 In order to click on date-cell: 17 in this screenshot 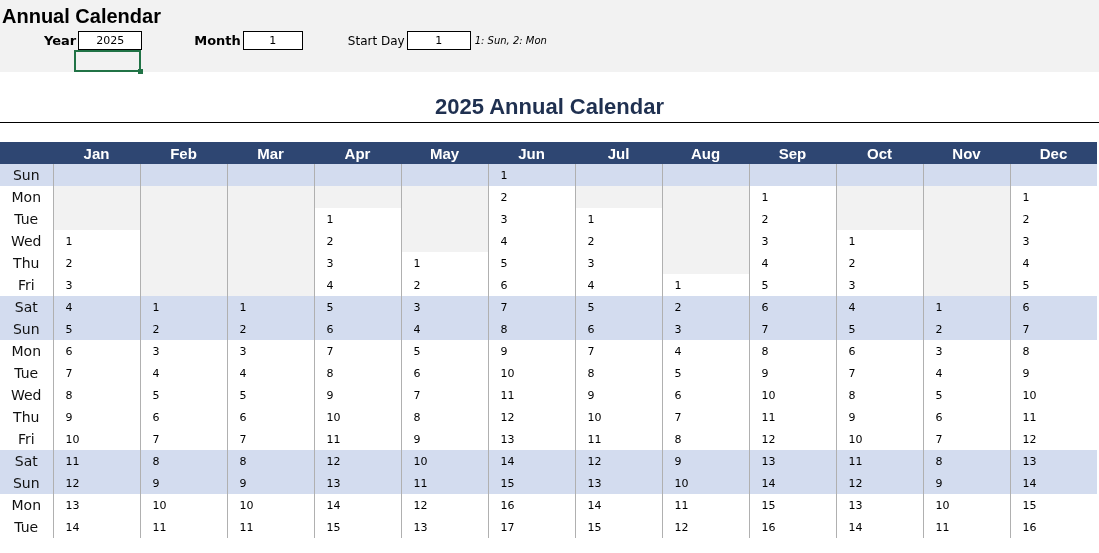, I will do `click(531, 527)`.